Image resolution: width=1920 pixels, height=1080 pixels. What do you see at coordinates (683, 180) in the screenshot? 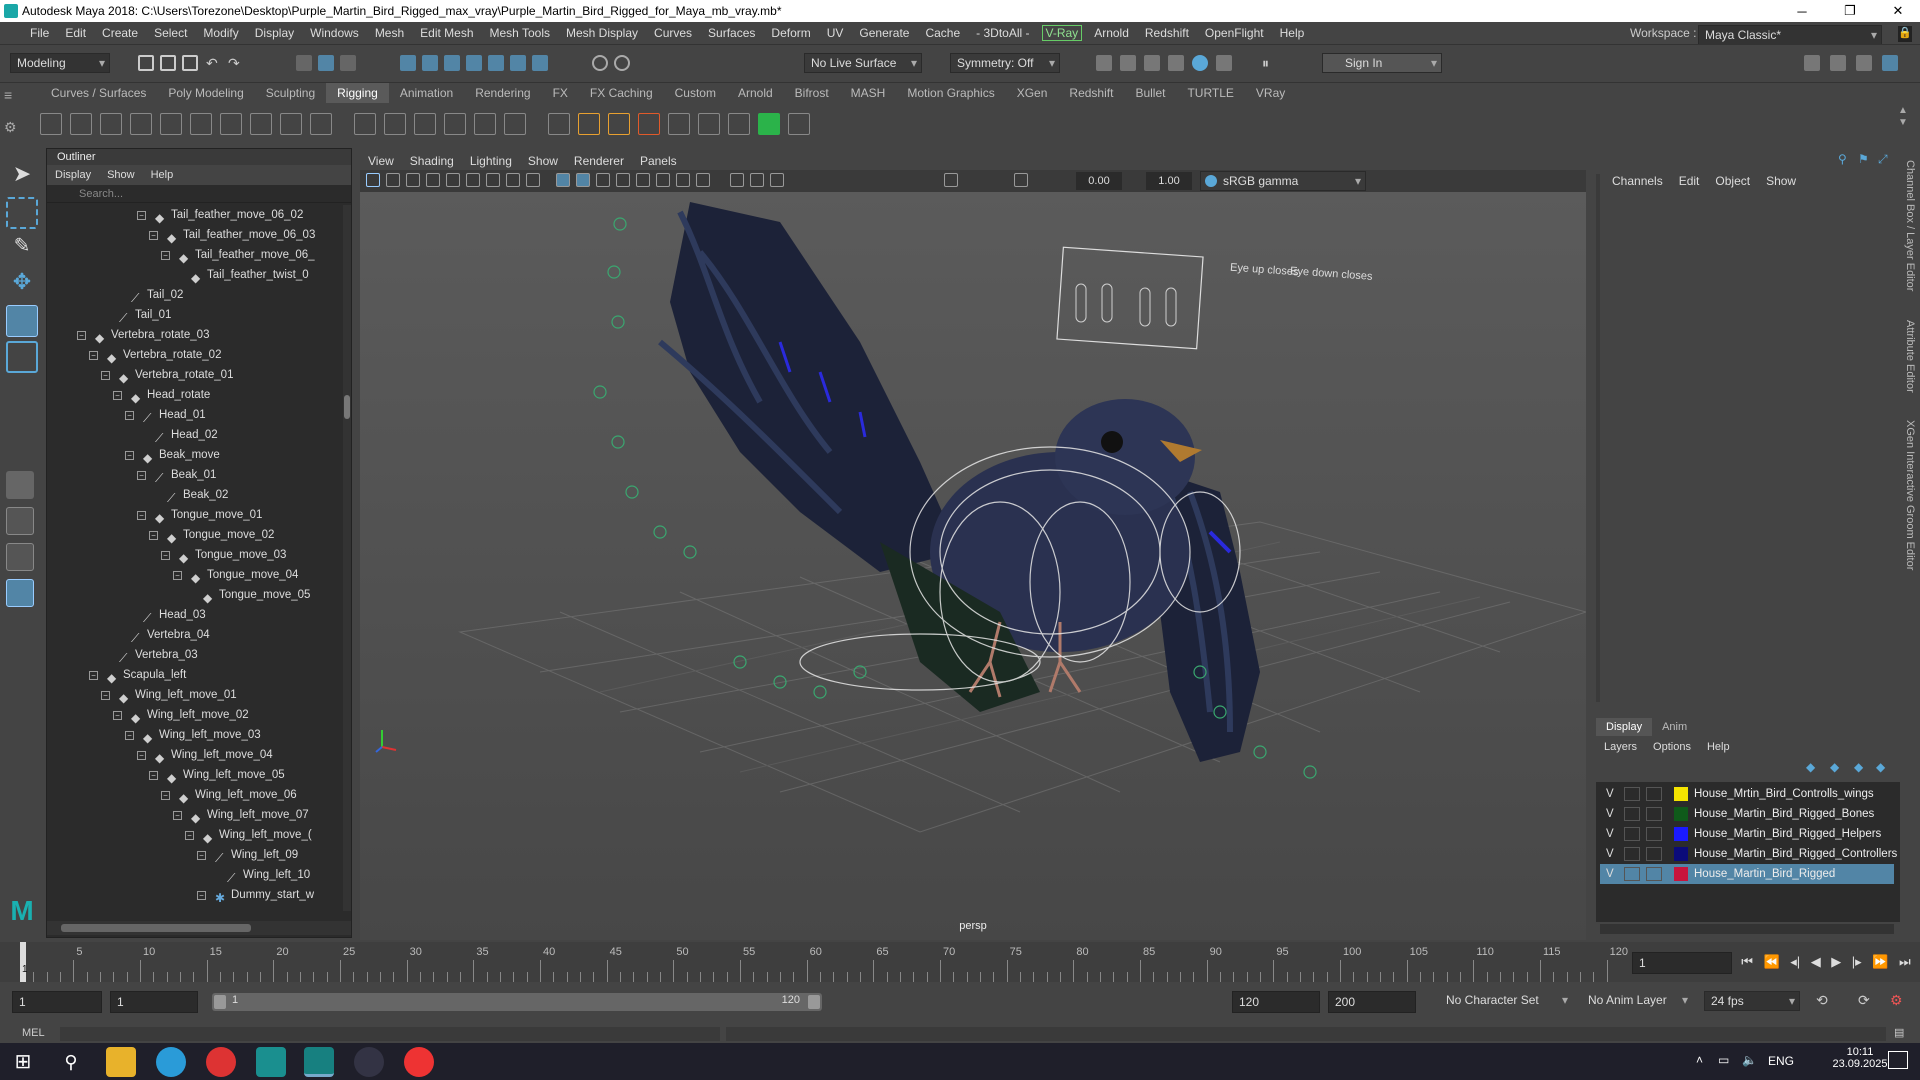
I see `ambient-occlusion-icon` at bounding box center [683, 180].